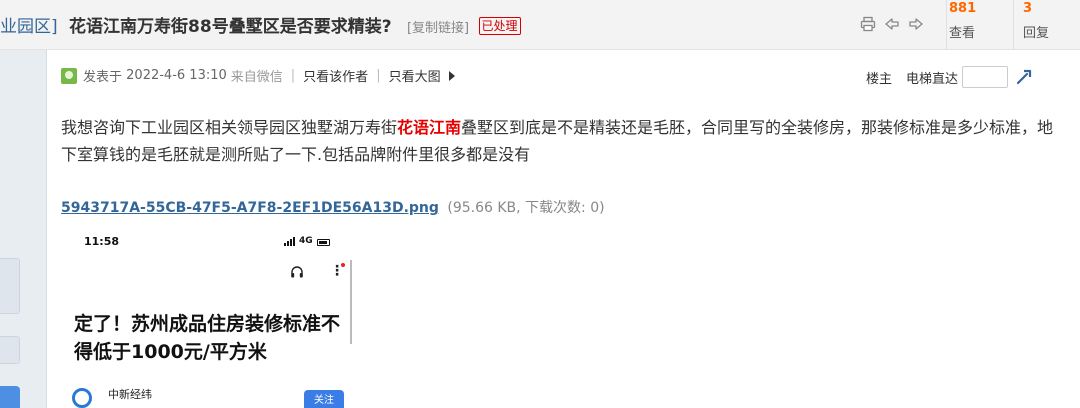  Describe the element at coordinates (429, 127) in the screenshot. I see `post-body-highlight: 花语江南` at that location.